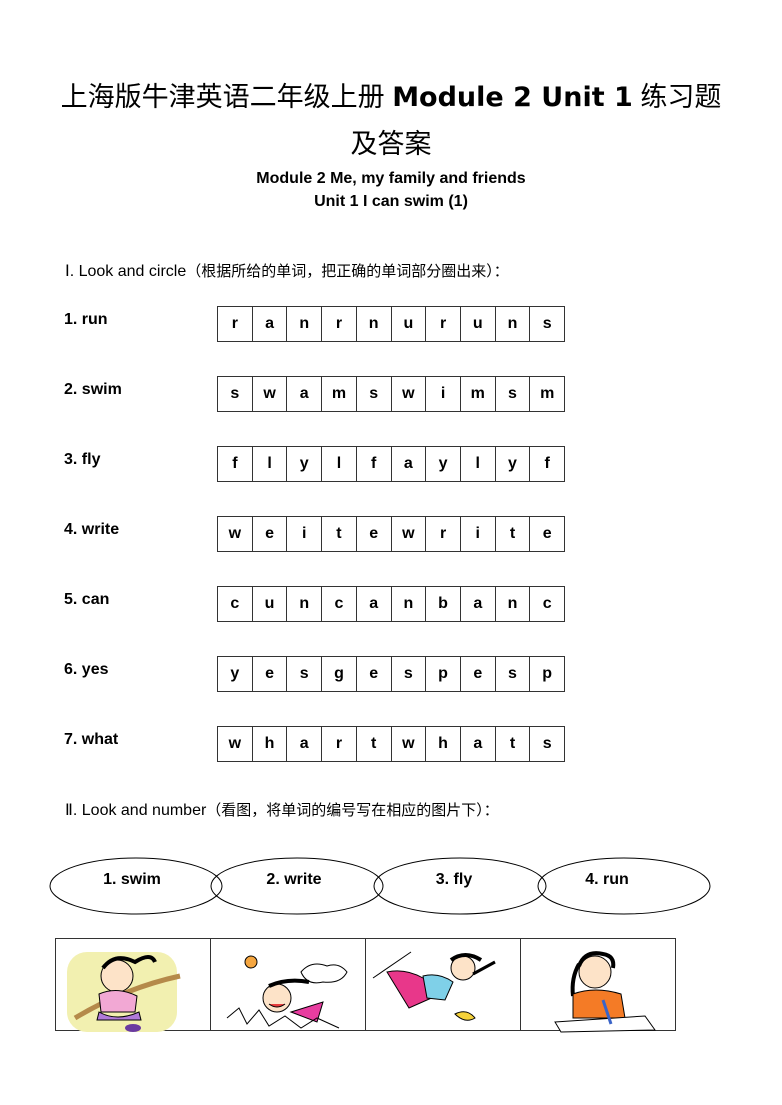  What do you see at coordinates (91, 739) in the screenshot?
I see `exercise-label: 7. what` at bounding box center [91, 739].